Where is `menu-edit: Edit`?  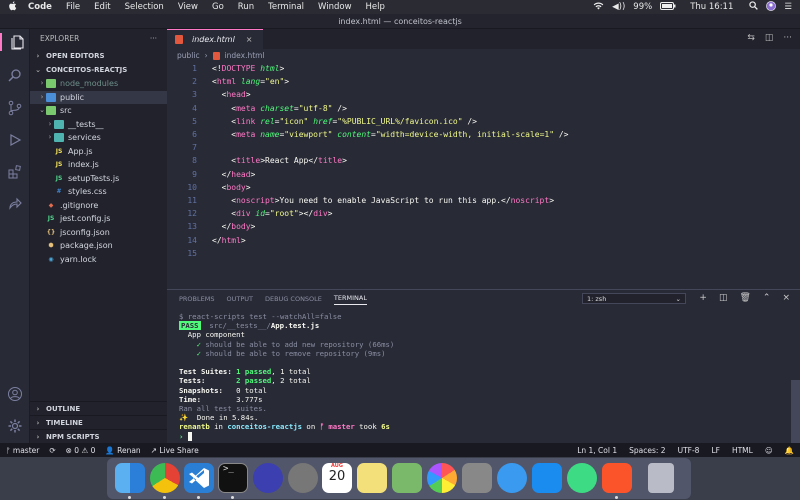
menu-edit: Edit is located at coordinates (102, 7).